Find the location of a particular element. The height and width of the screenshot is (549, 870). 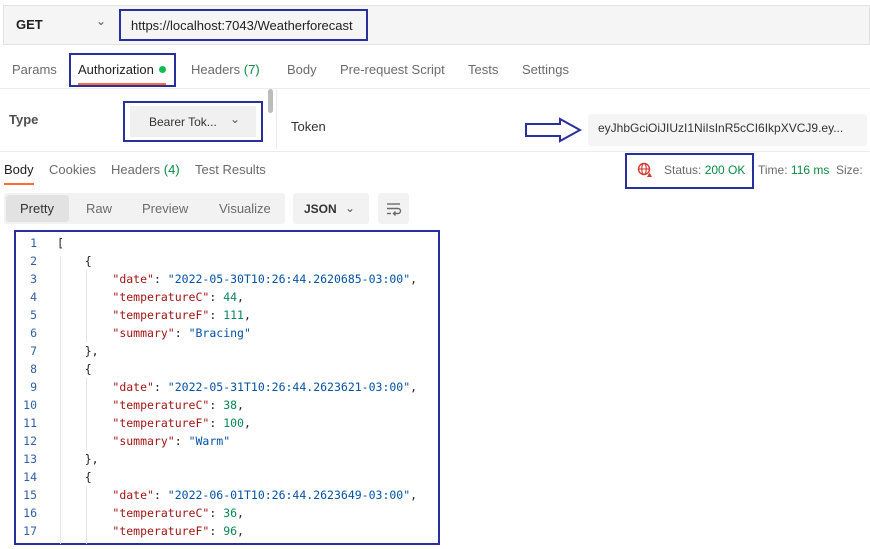

json-value: 96 is located at coordinates (230, 531).